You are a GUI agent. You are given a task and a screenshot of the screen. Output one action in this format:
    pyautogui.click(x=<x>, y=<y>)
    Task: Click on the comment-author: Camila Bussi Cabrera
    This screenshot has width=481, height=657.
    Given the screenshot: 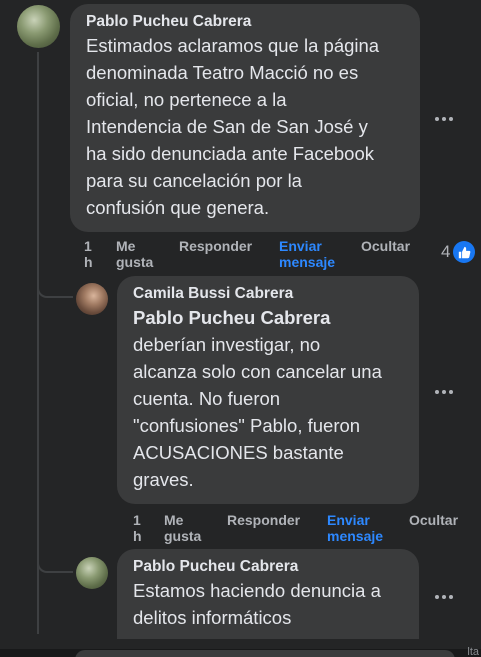 What is the action you would take?
    pyautogui.click(x=270, y=294)
    